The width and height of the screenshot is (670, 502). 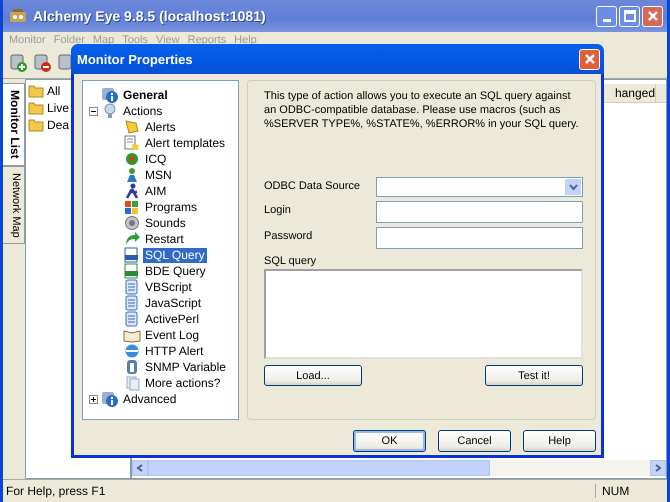 I want to click on remove-icon, so click(x=43, y=63).